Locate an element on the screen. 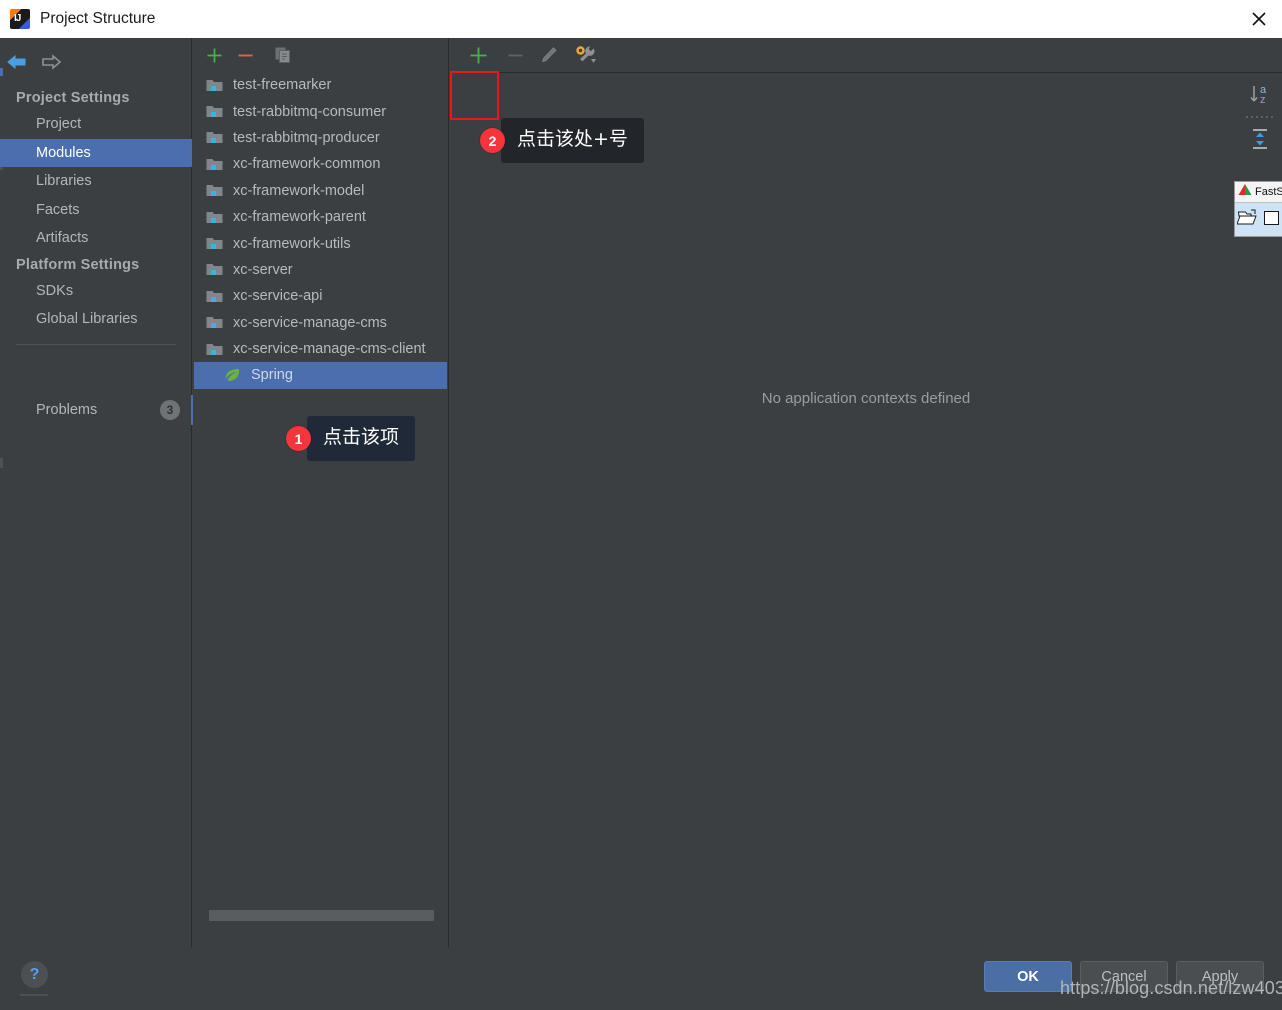  list-item: xc-framework-parent is located at coordinates (320, 217).